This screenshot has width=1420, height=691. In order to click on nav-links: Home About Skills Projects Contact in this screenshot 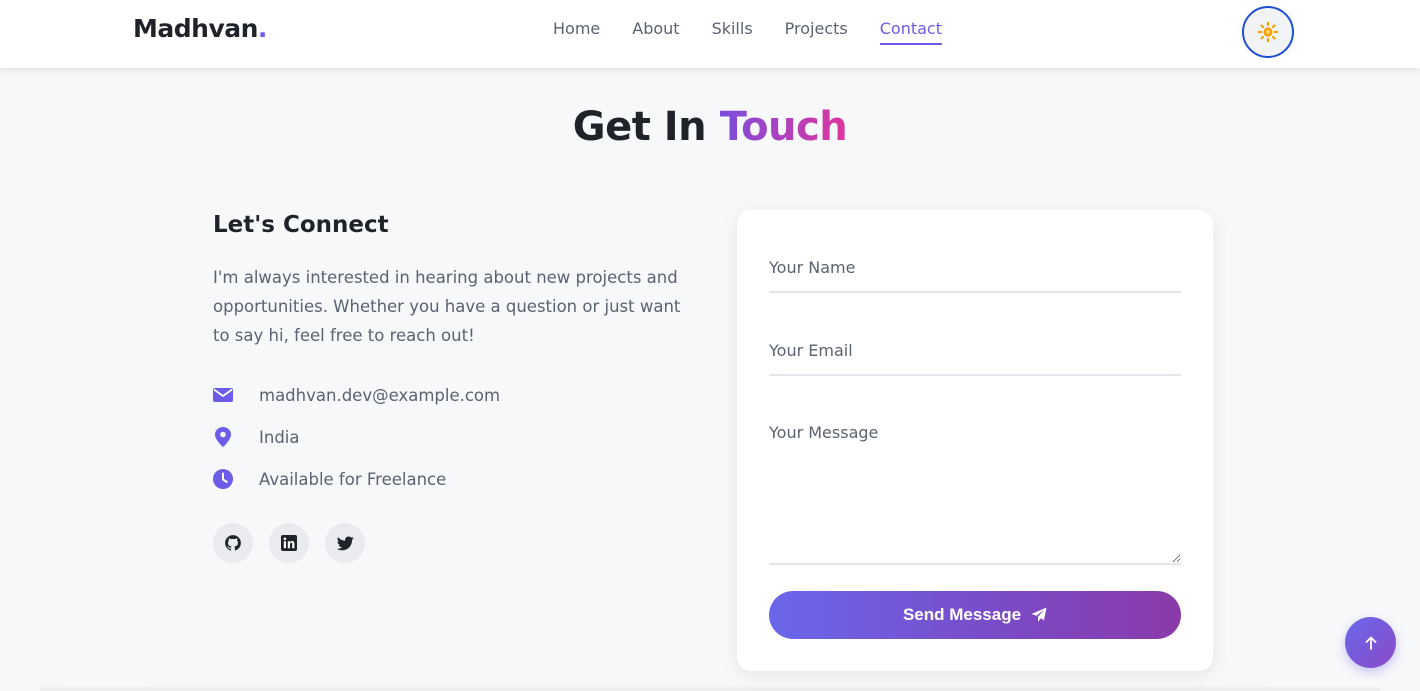, I will do `click(747, 32)`.